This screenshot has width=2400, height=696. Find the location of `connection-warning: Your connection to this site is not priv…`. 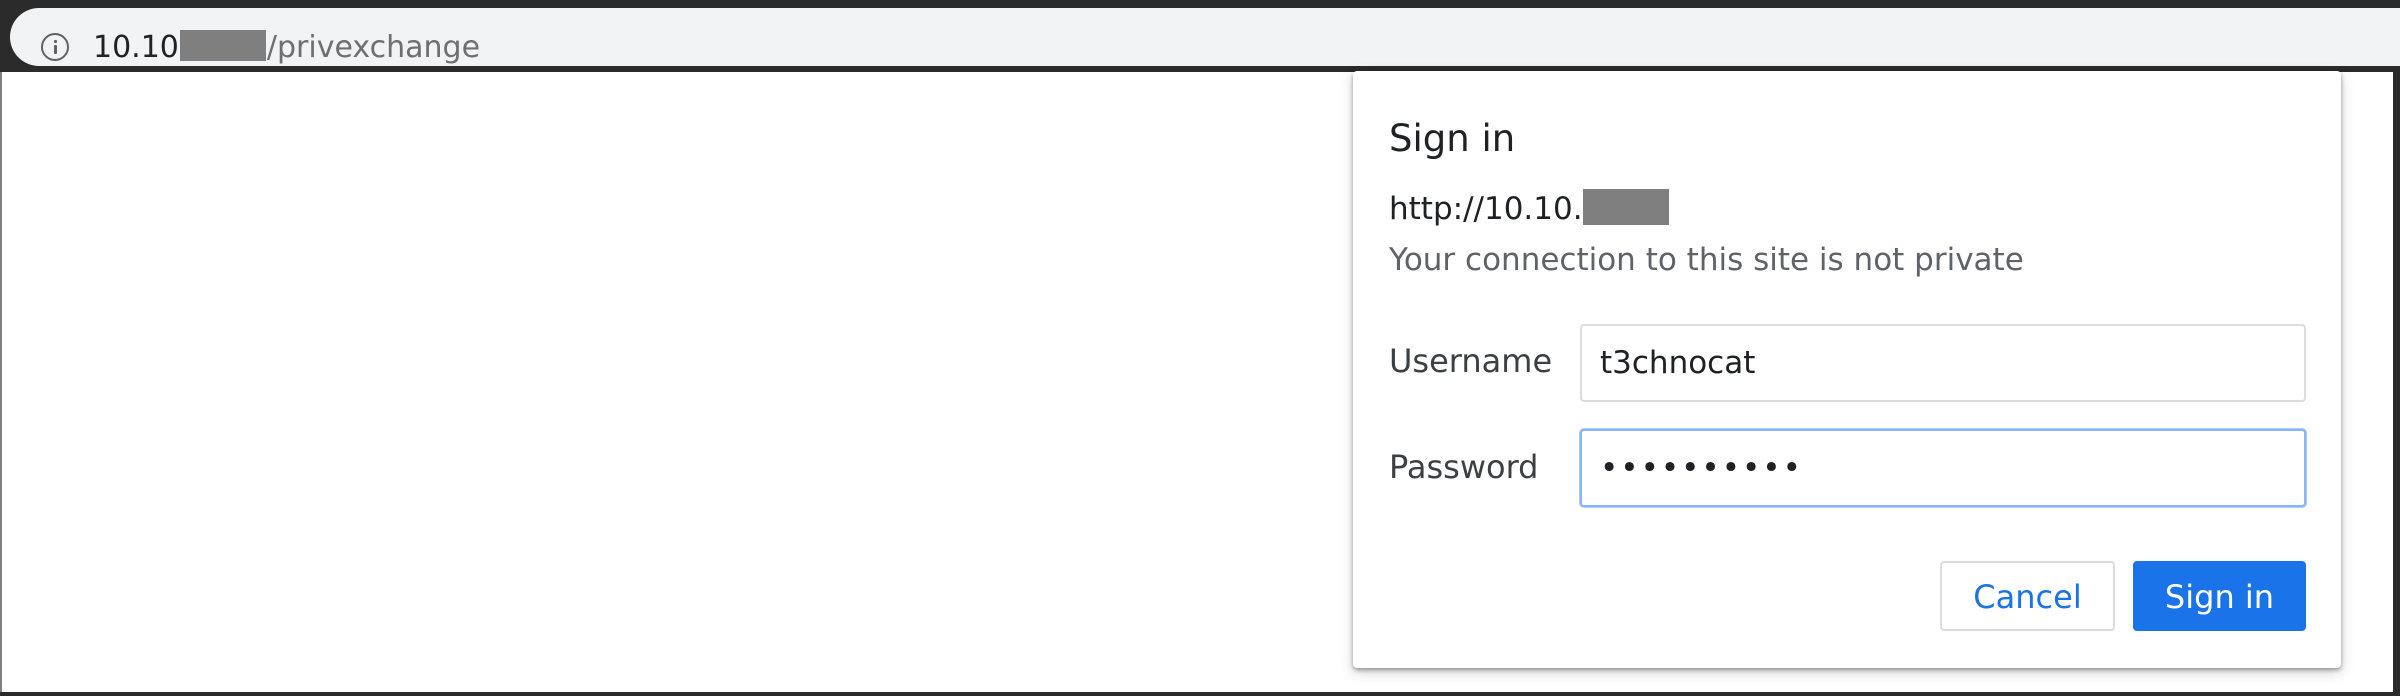

connection-warning: Your connection to this site is not priv… is located at coordinates (1706, 260).